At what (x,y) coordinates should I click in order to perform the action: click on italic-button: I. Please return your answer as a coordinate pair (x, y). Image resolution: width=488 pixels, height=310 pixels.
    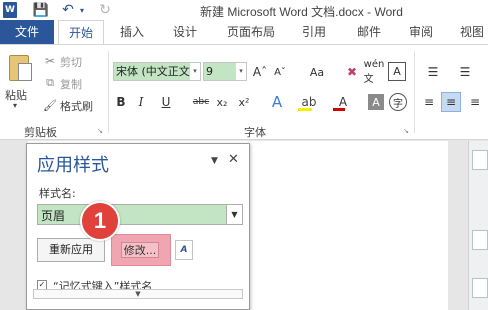
    Looking at the image, I should click on (141, 102).